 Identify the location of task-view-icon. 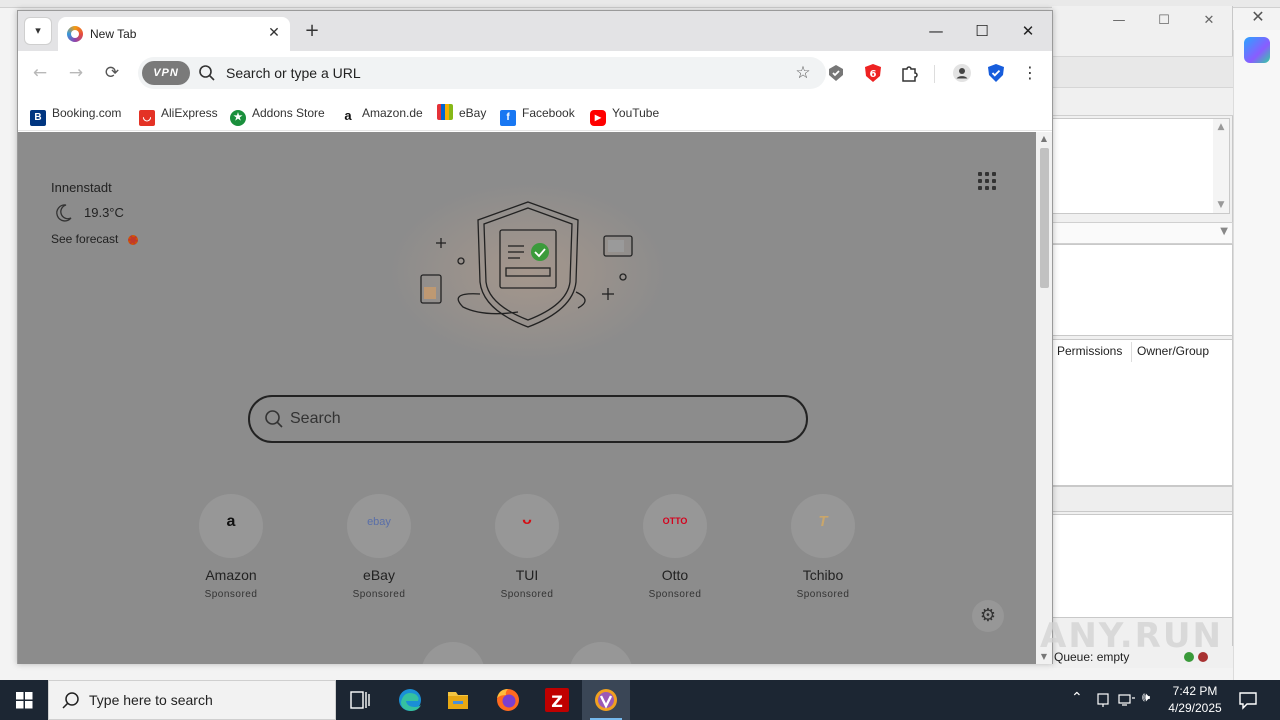
(360, 700).